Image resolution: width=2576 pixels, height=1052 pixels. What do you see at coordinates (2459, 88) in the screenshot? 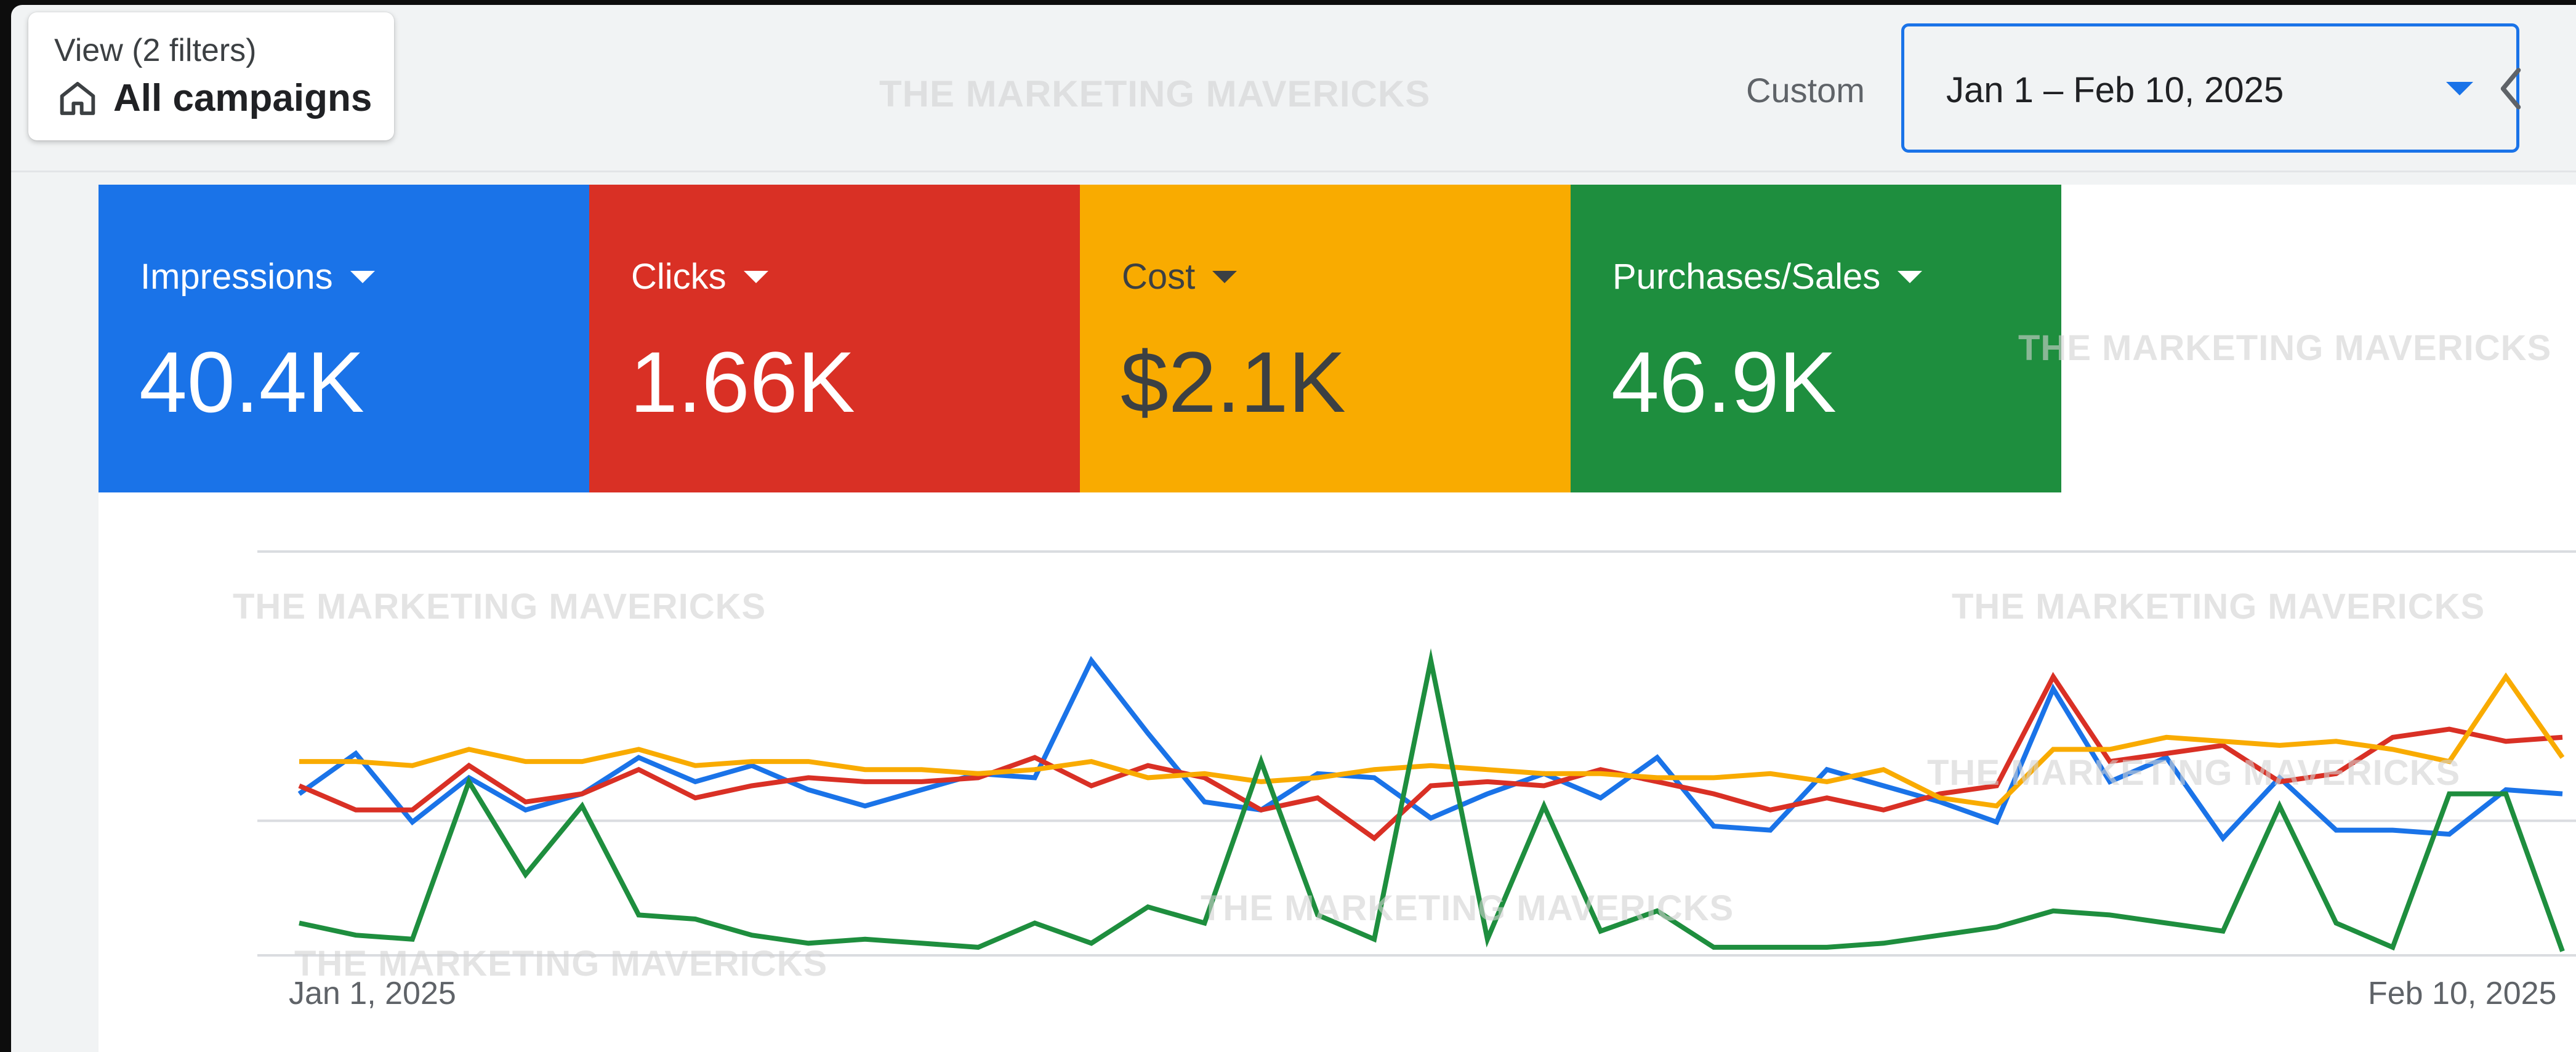
I see `dropdown-caret-icon` at bounding box center [2459, 88].